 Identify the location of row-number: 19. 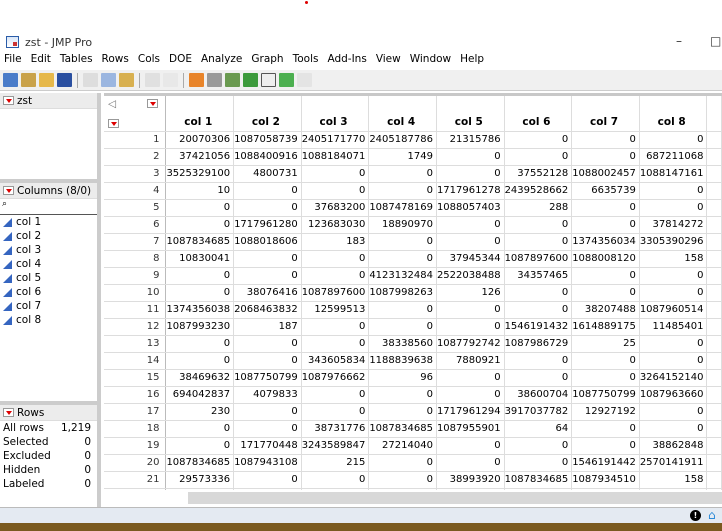
(135, 446).